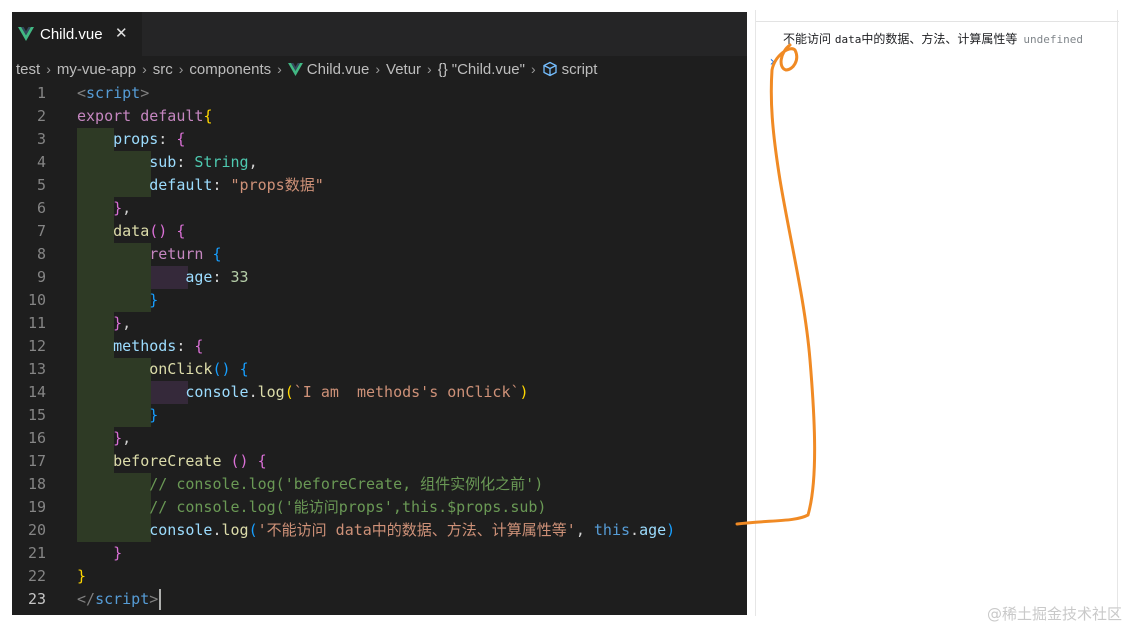  Describe the element at coordinates (28, 69) in the screenshot. I see `breadcrumb-test: test` at that location.